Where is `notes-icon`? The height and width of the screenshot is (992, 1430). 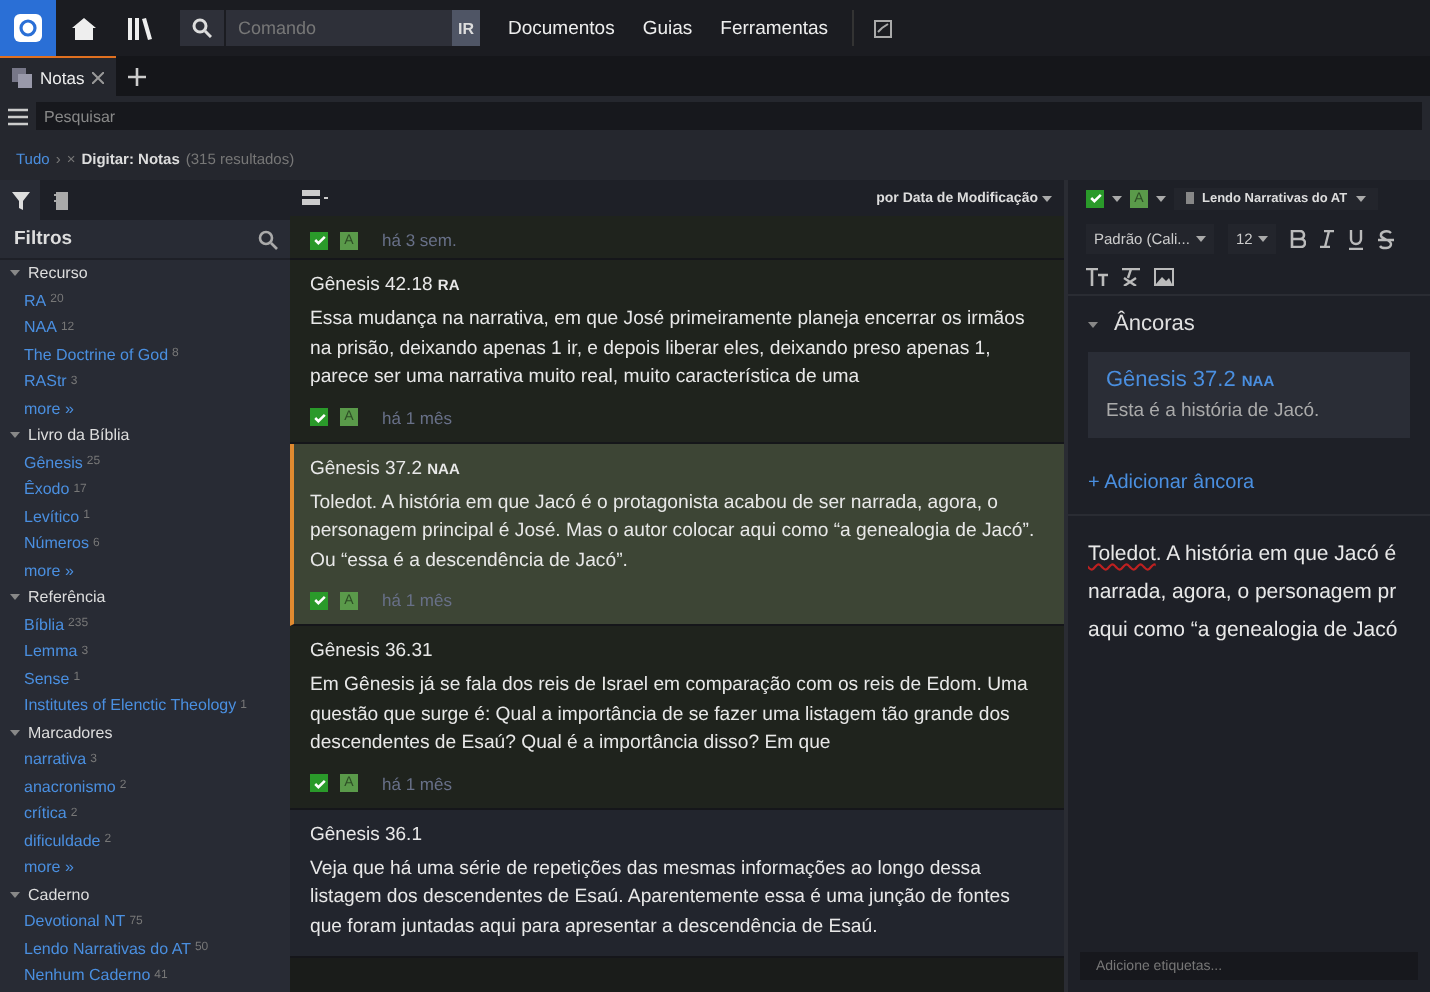 notes-icon is located at coordinates (22, 77).